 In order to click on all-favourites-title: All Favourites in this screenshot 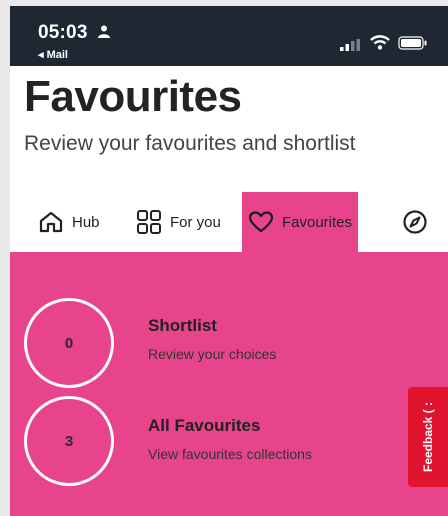, I will do `click(204, 426)`.